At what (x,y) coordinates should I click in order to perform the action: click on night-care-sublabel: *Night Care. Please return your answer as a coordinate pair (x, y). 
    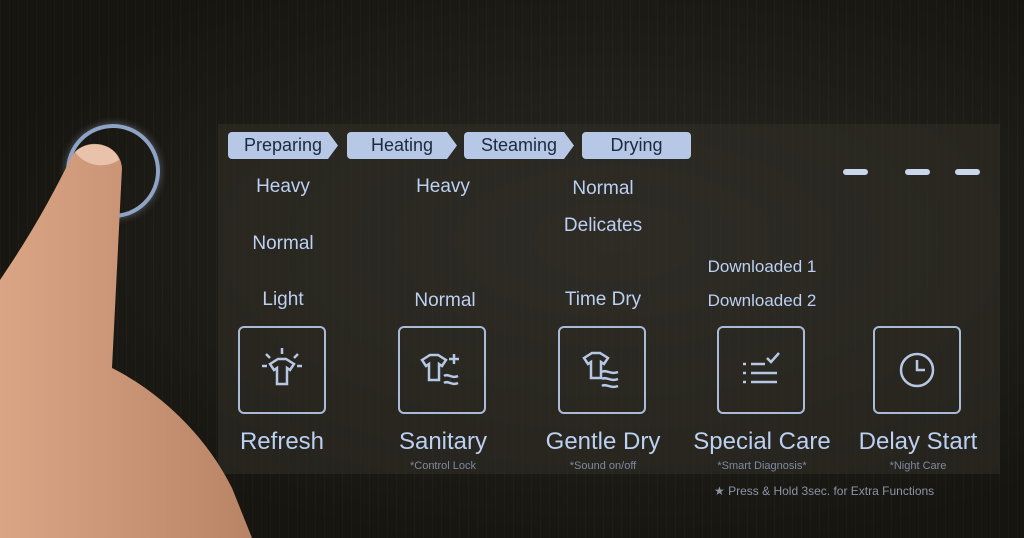
    Looking at the image, I should click on (918, 466).